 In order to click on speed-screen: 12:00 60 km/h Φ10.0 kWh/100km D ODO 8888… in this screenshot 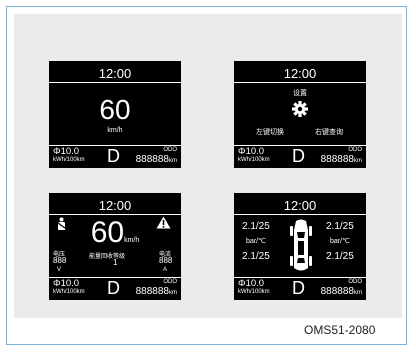, I will do `click(115, 114)`.